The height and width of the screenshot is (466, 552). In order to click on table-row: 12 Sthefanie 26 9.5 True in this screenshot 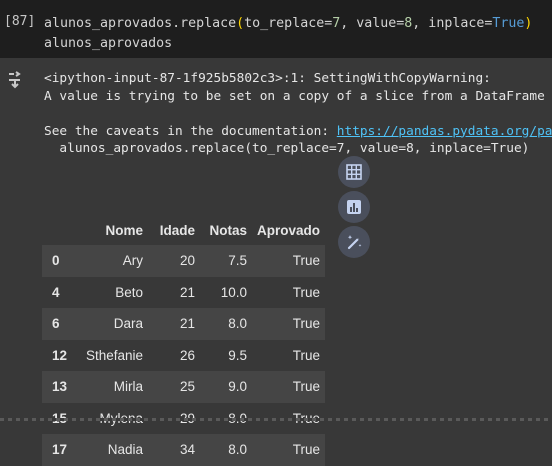, I will do `click(184, 355)`.